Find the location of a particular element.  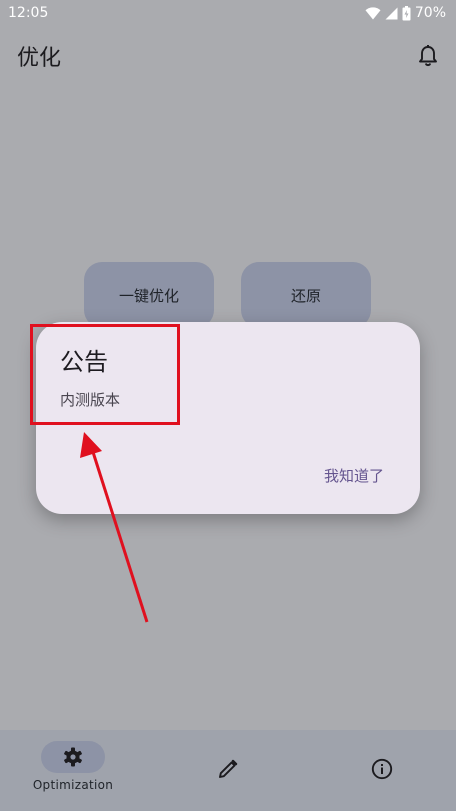

nav-item-edit is located at coordinates (228, 770).